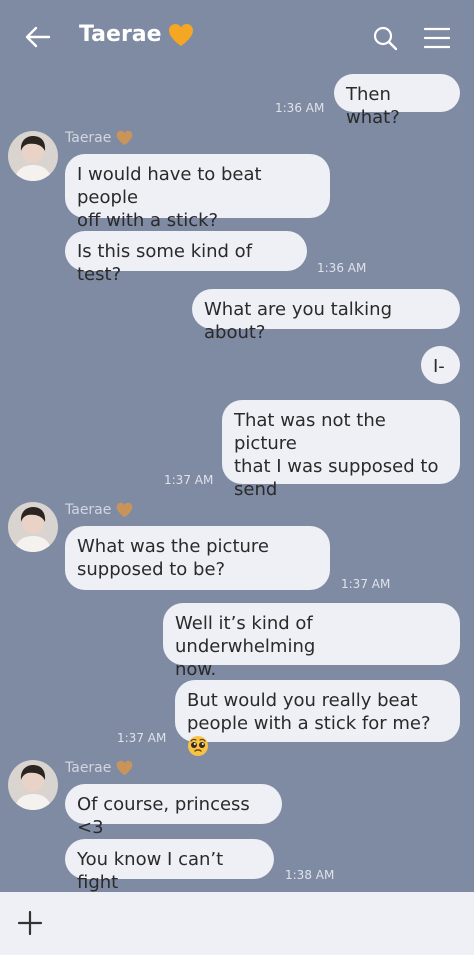 The width and height of the screenshot is (474, 955). Describe the element at coordinates (30, 923) in the screenshot. I see `plus-icon` at that location.